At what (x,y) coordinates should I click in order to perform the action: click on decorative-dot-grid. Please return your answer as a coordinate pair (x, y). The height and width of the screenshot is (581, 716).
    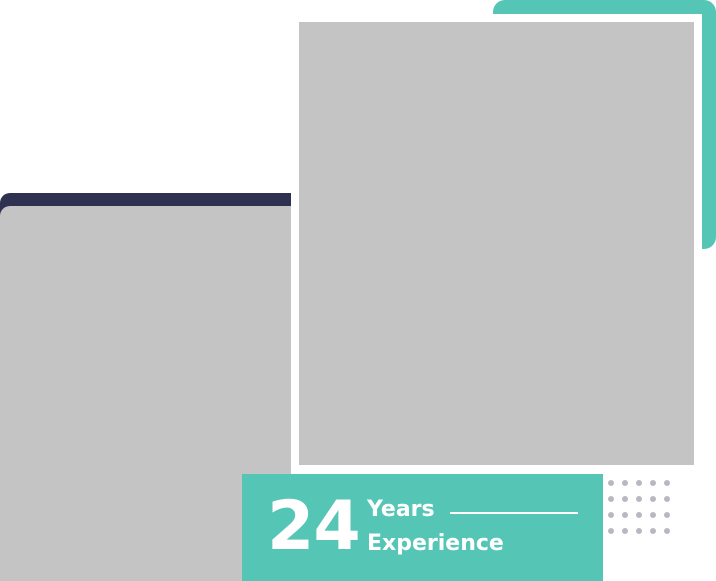
    Looking at the image, I should click on (640, 508).